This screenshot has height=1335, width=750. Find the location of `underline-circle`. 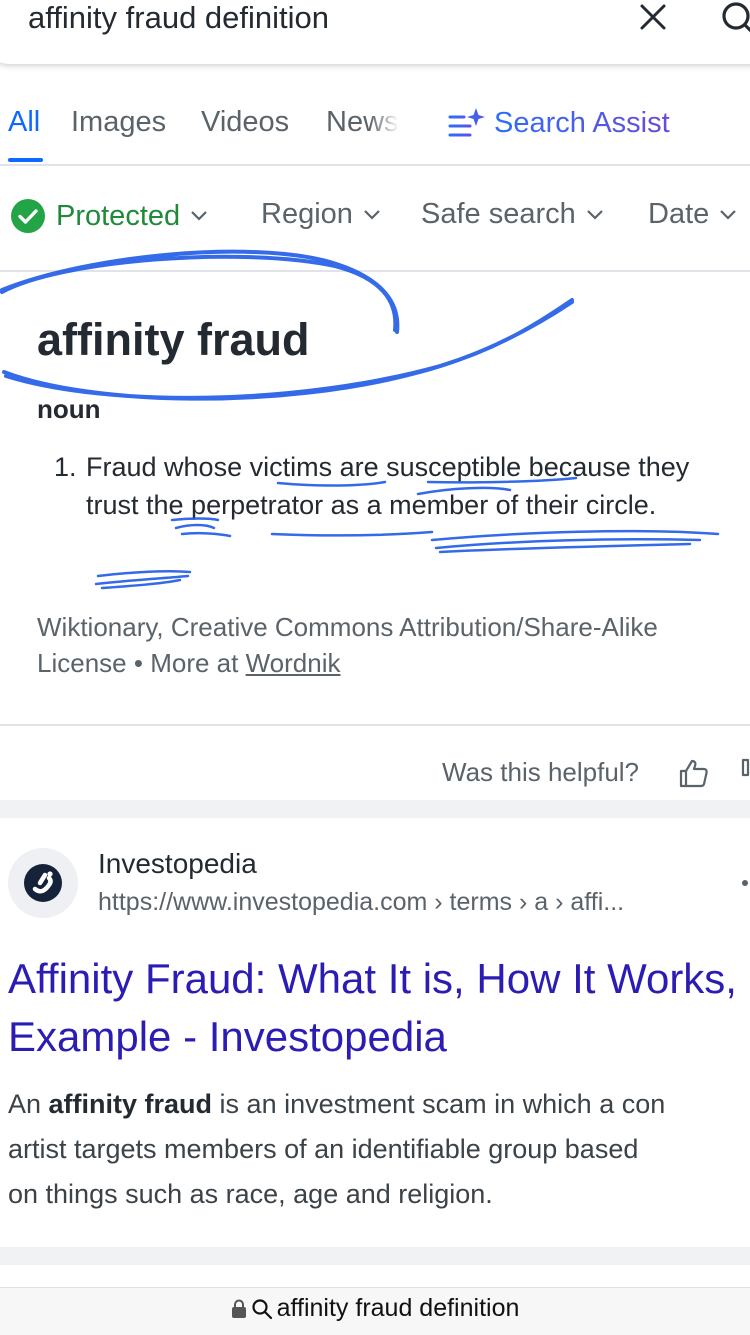

underline-circle is located at coordinates (143, 579).